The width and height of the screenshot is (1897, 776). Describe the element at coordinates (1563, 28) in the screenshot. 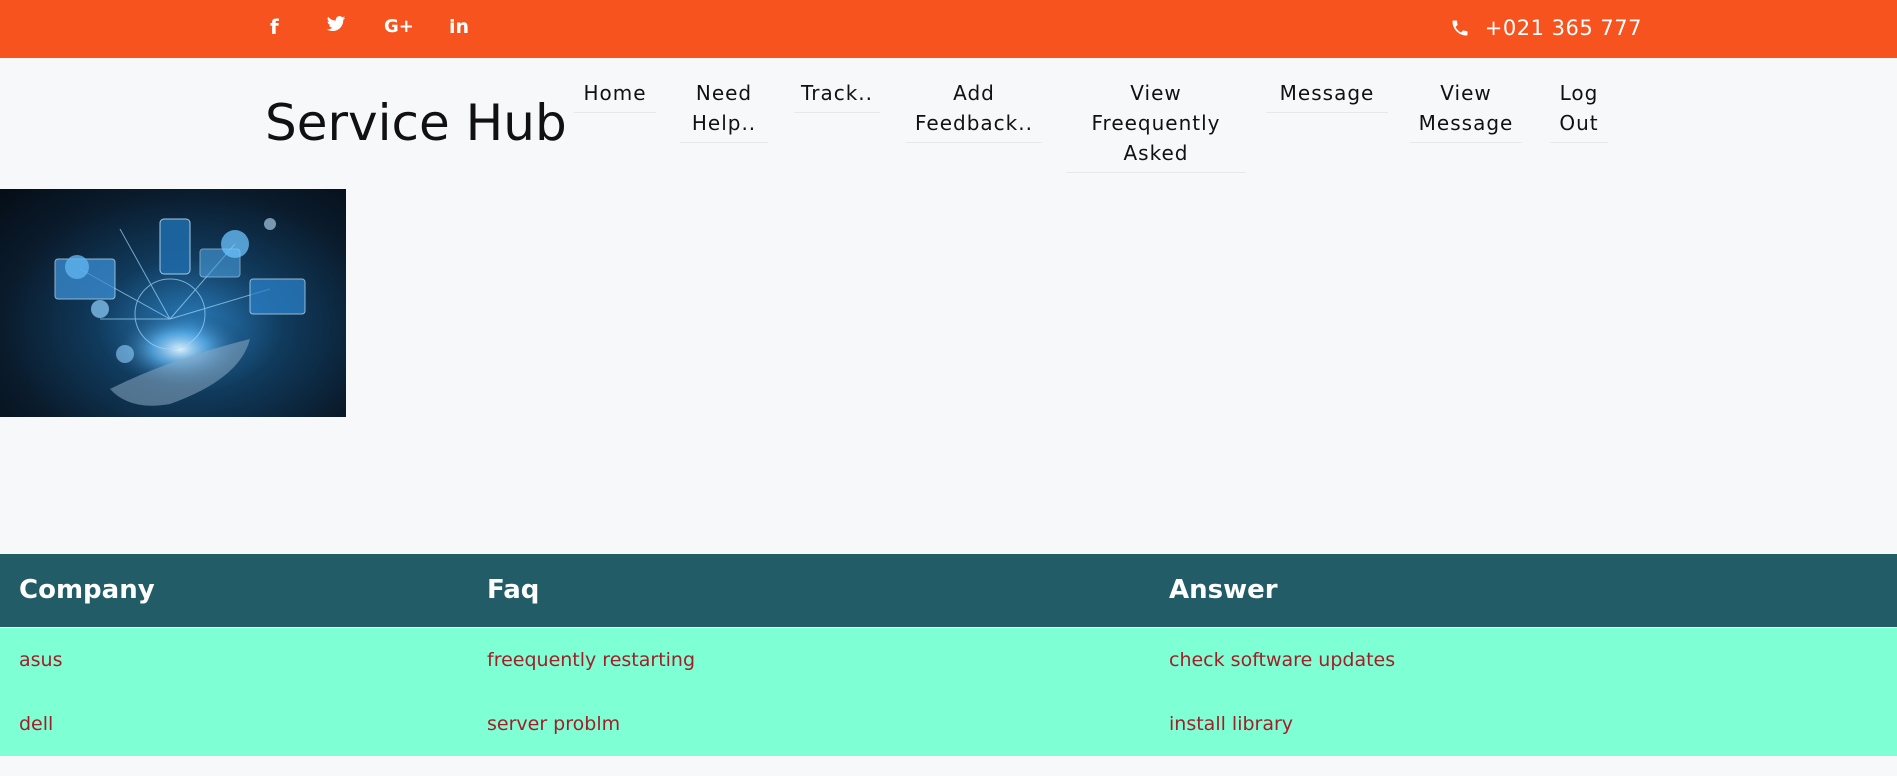

I see `phone-number: +021 365 777` at that location.